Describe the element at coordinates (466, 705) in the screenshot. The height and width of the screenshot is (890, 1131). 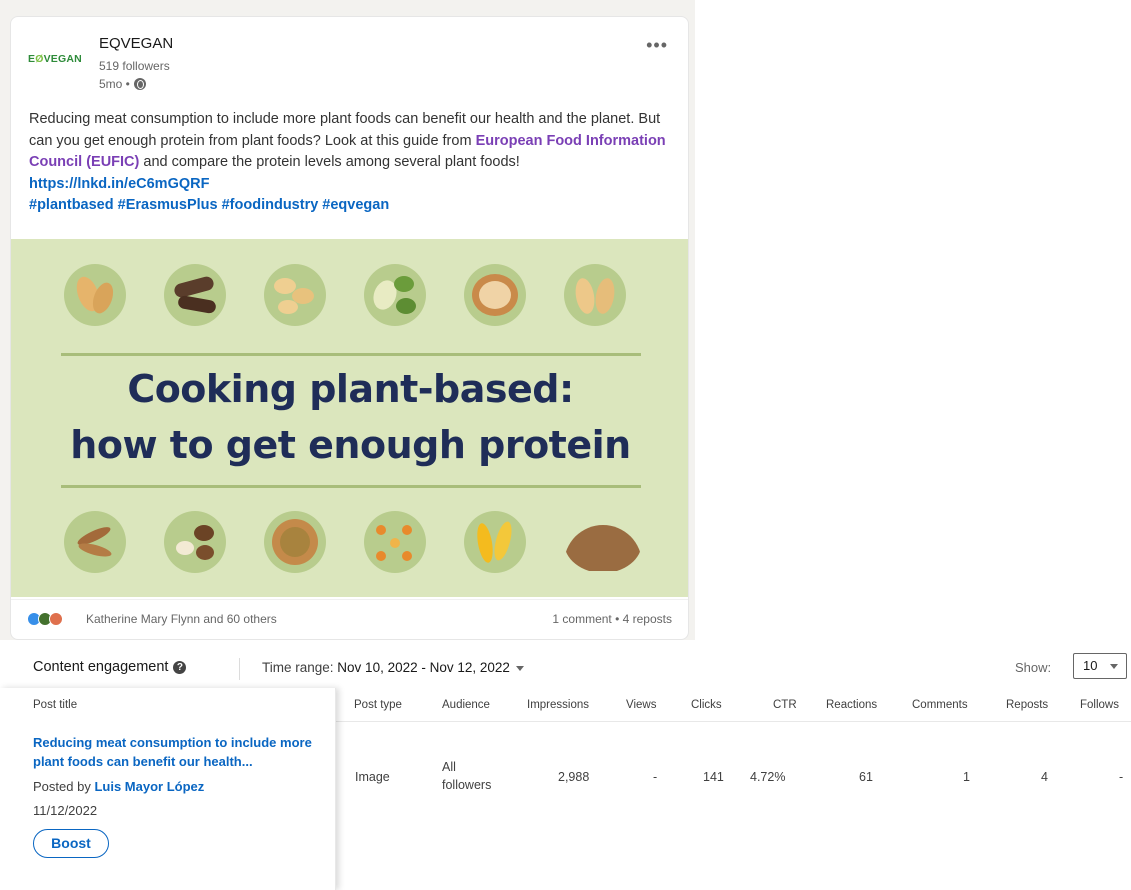
I see `col-audience: Audience` at that location.